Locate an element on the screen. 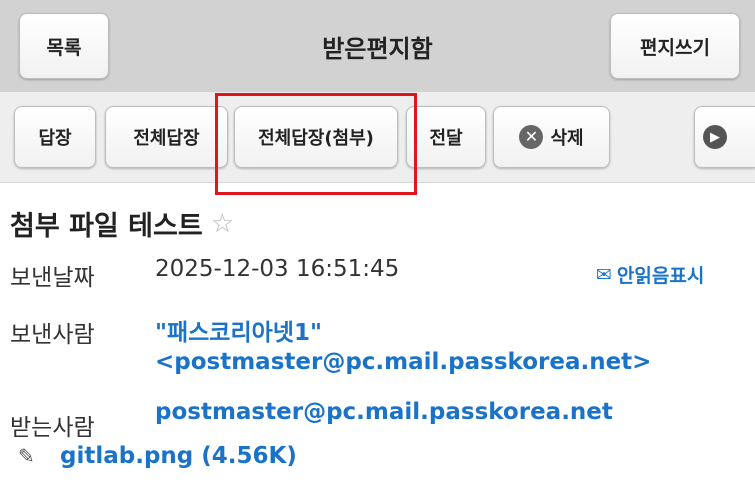  reply-button: 답장 is located at coordinates (55, 137).